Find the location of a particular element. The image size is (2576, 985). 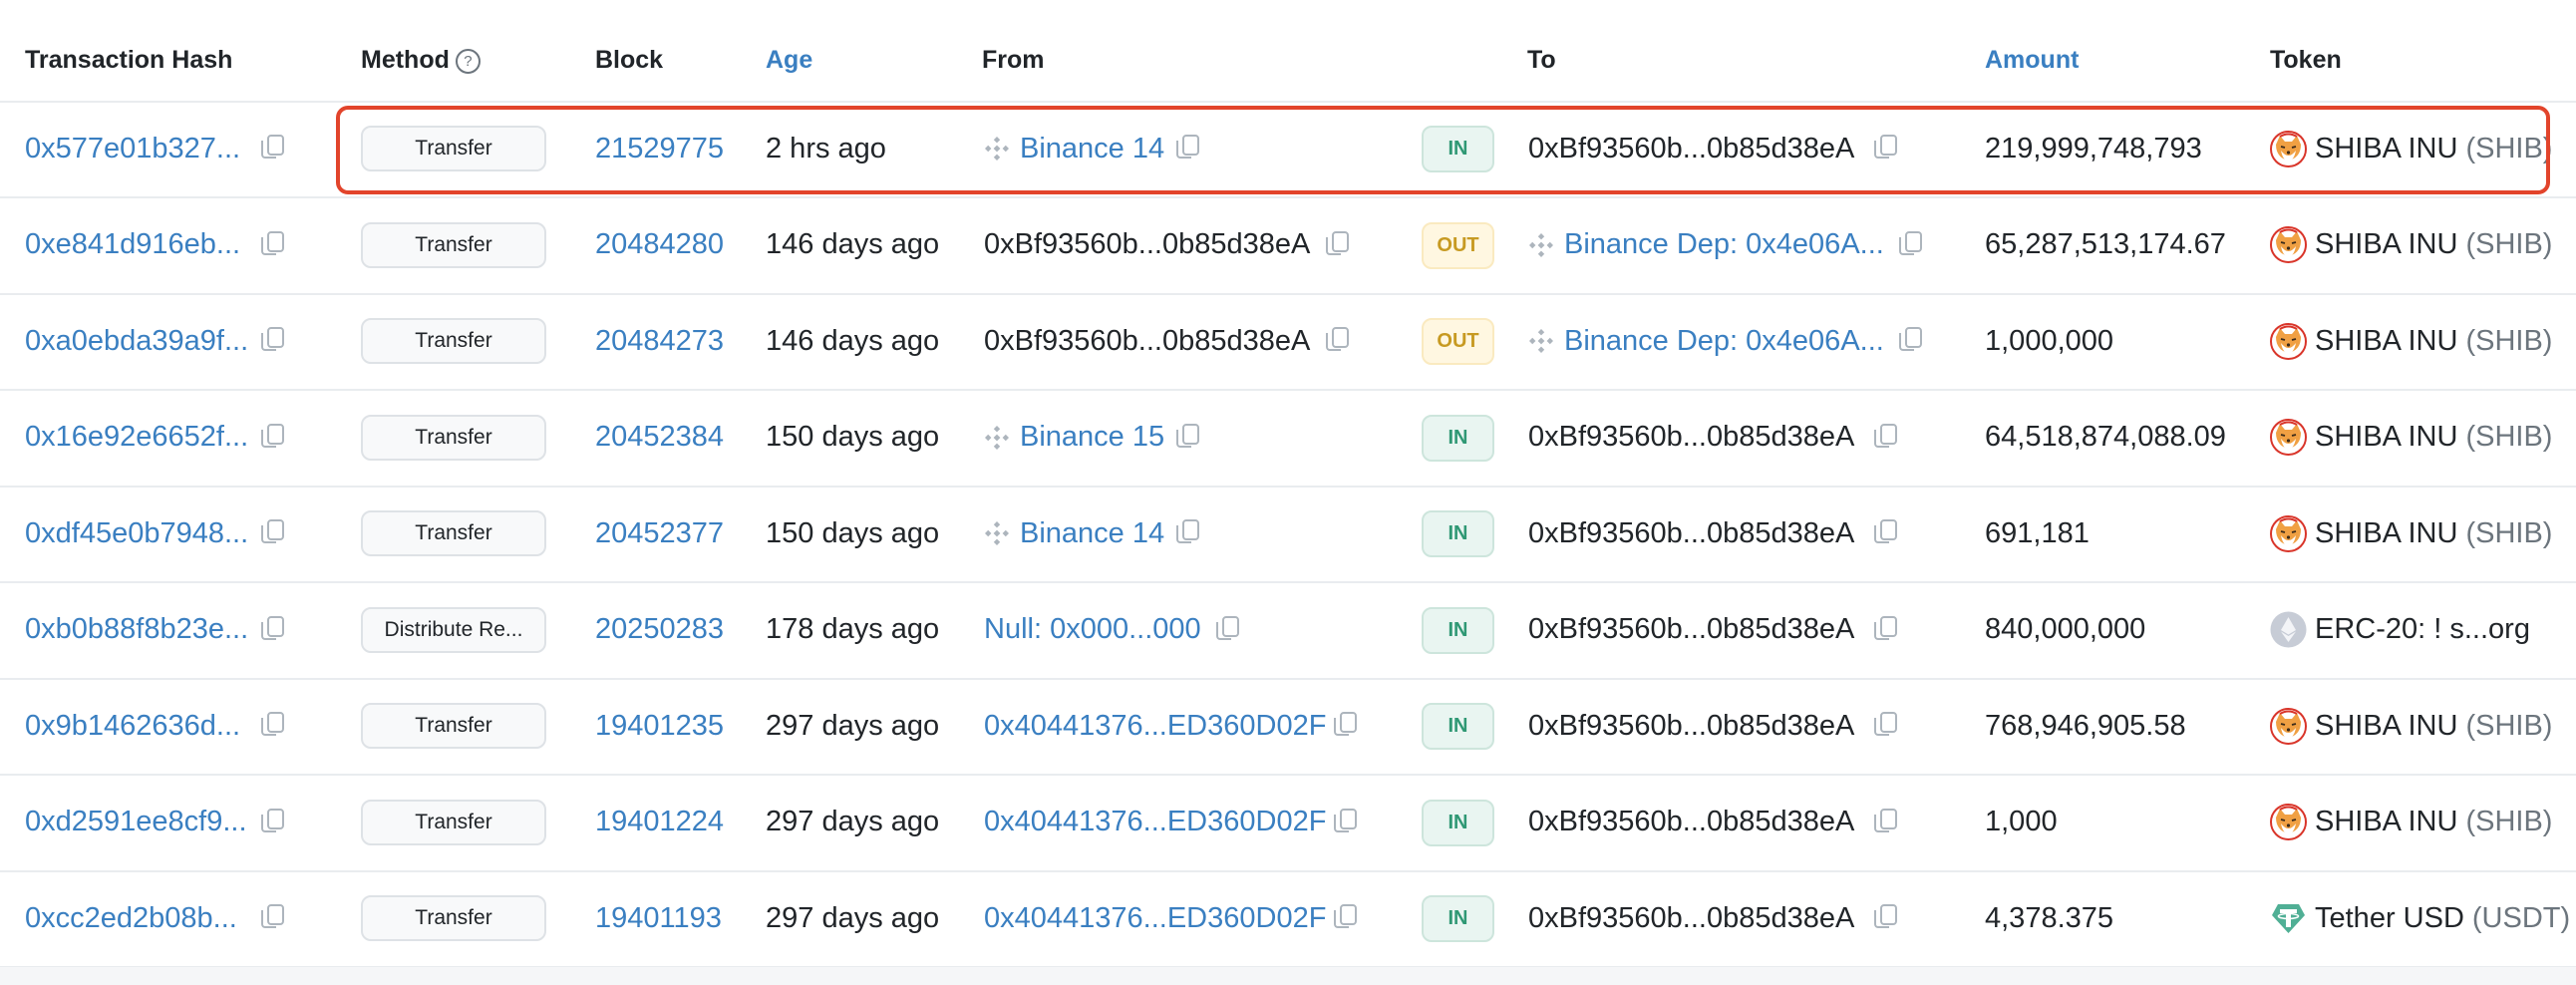

column-header-age: Age is located at coordinates (789, 60).